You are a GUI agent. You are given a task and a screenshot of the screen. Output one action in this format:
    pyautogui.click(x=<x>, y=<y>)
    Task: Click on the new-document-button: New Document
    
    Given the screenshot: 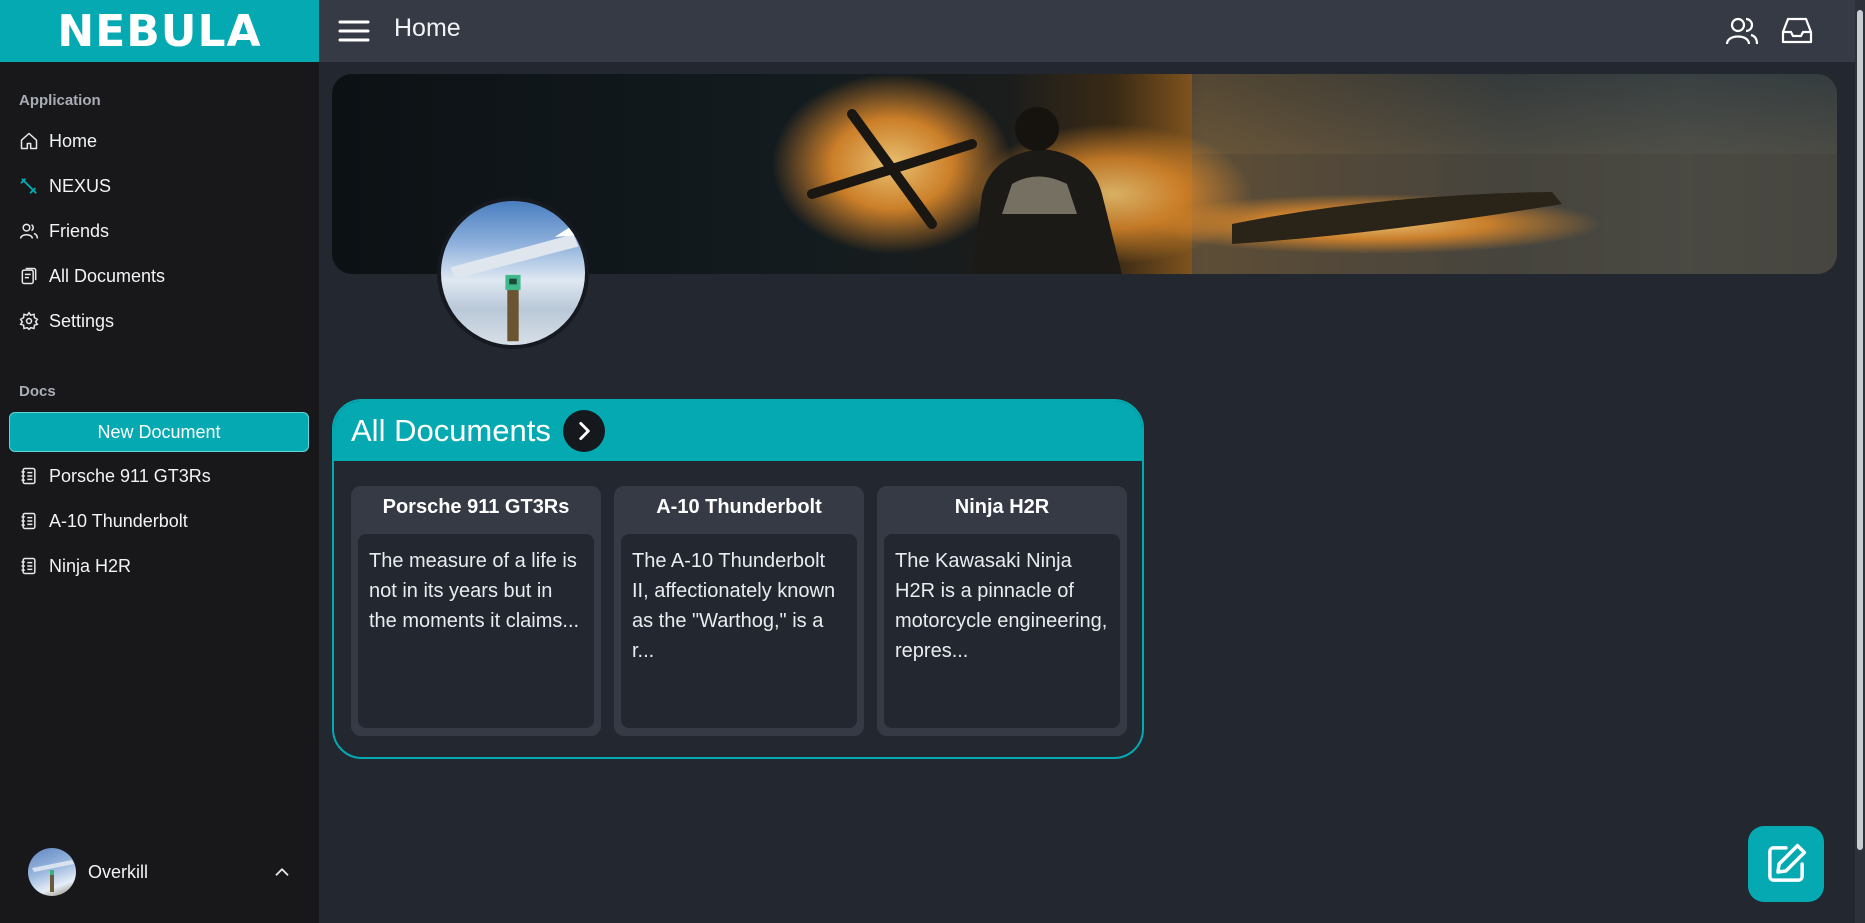 What is the action you would take?
    pyautogui.click(x=159, y=432)
    